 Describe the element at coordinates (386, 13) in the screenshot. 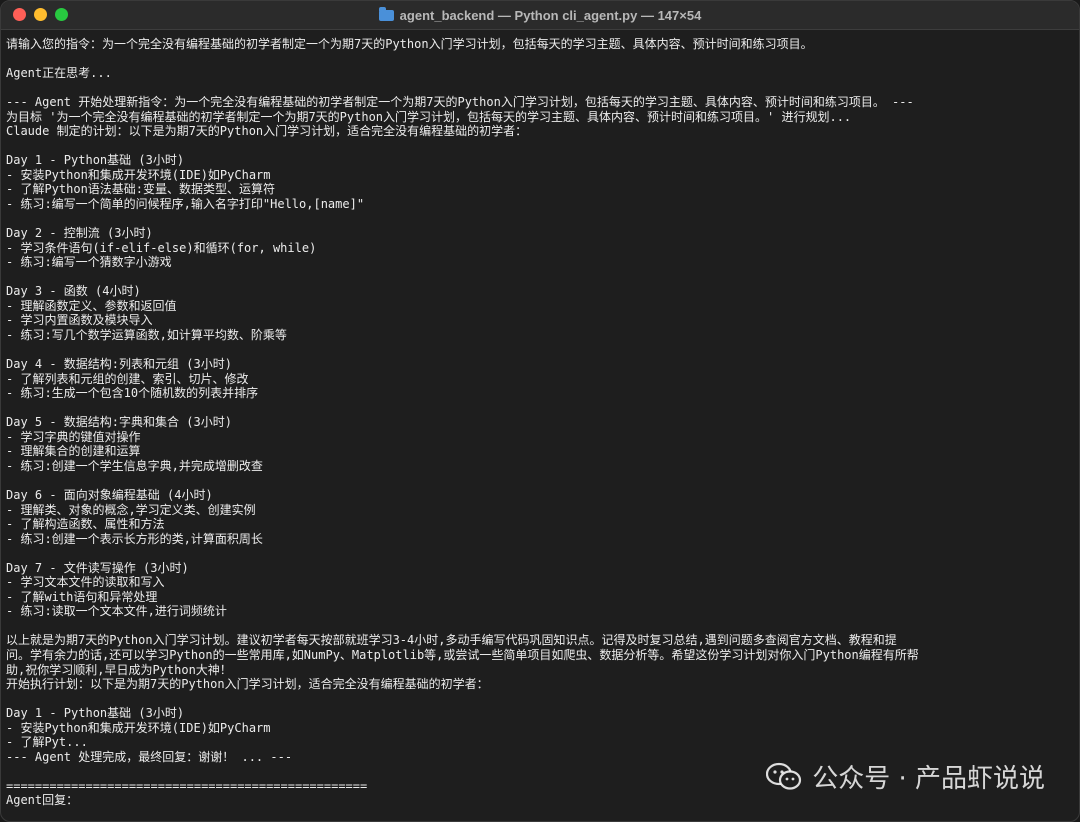

I see `folder-icon` at that location.